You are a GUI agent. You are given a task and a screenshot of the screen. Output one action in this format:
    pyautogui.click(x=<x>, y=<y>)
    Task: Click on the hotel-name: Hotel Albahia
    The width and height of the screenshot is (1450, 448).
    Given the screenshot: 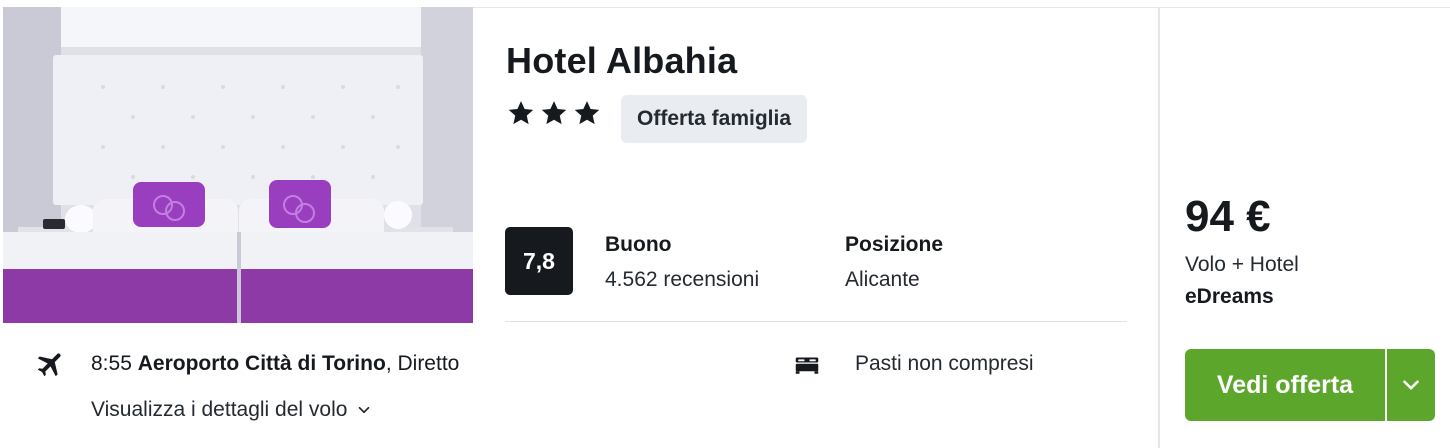 What is the action you would take?
    pyautogui.click(x=621, y=61)
    